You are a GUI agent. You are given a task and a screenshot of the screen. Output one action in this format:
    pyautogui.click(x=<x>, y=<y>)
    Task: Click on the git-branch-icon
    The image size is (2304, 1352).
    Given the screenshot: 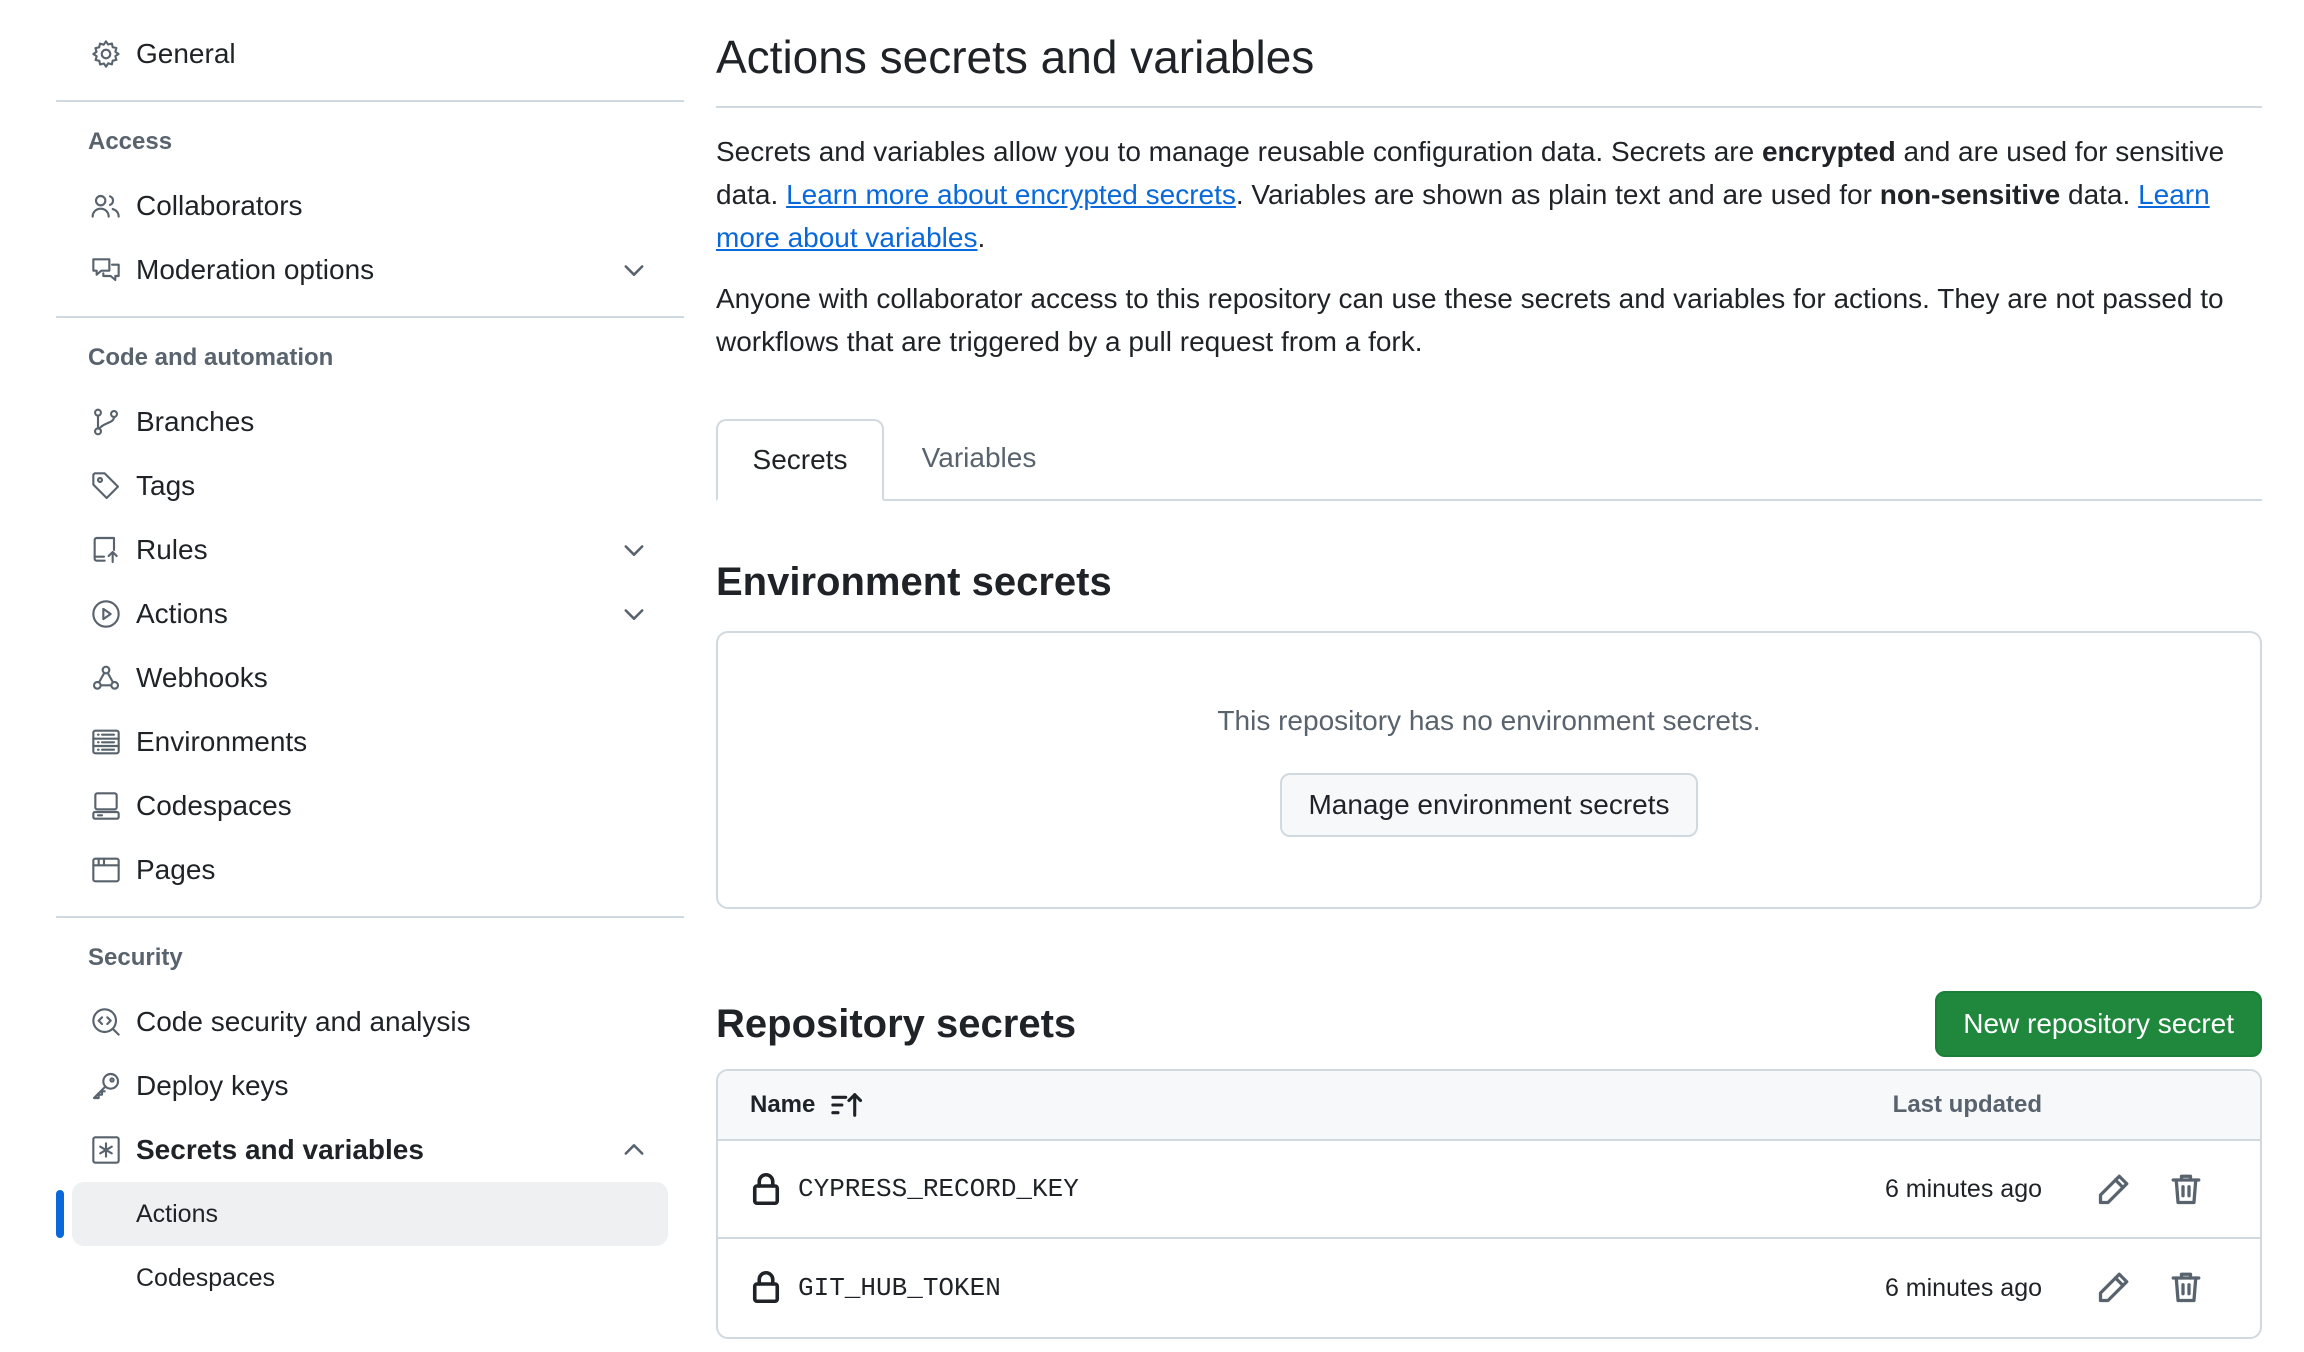 What is the action you would take?
    pyautogui.click(x=106, y=422)
    